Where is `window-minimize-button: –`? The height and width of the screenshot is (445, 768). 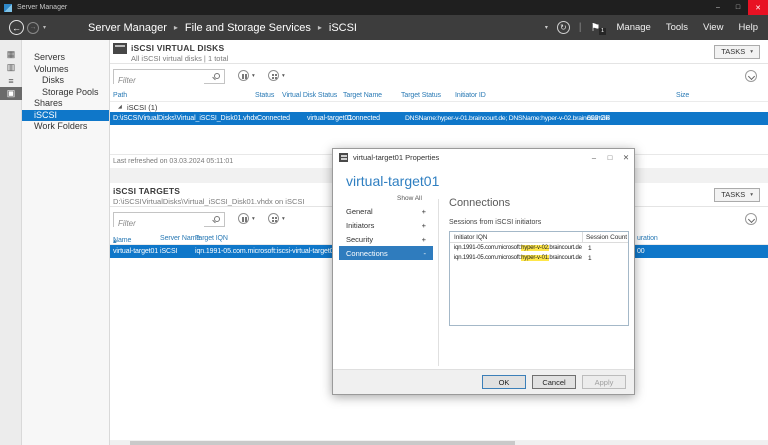 window-minimize-button: – is located at coordinates (718, 7).